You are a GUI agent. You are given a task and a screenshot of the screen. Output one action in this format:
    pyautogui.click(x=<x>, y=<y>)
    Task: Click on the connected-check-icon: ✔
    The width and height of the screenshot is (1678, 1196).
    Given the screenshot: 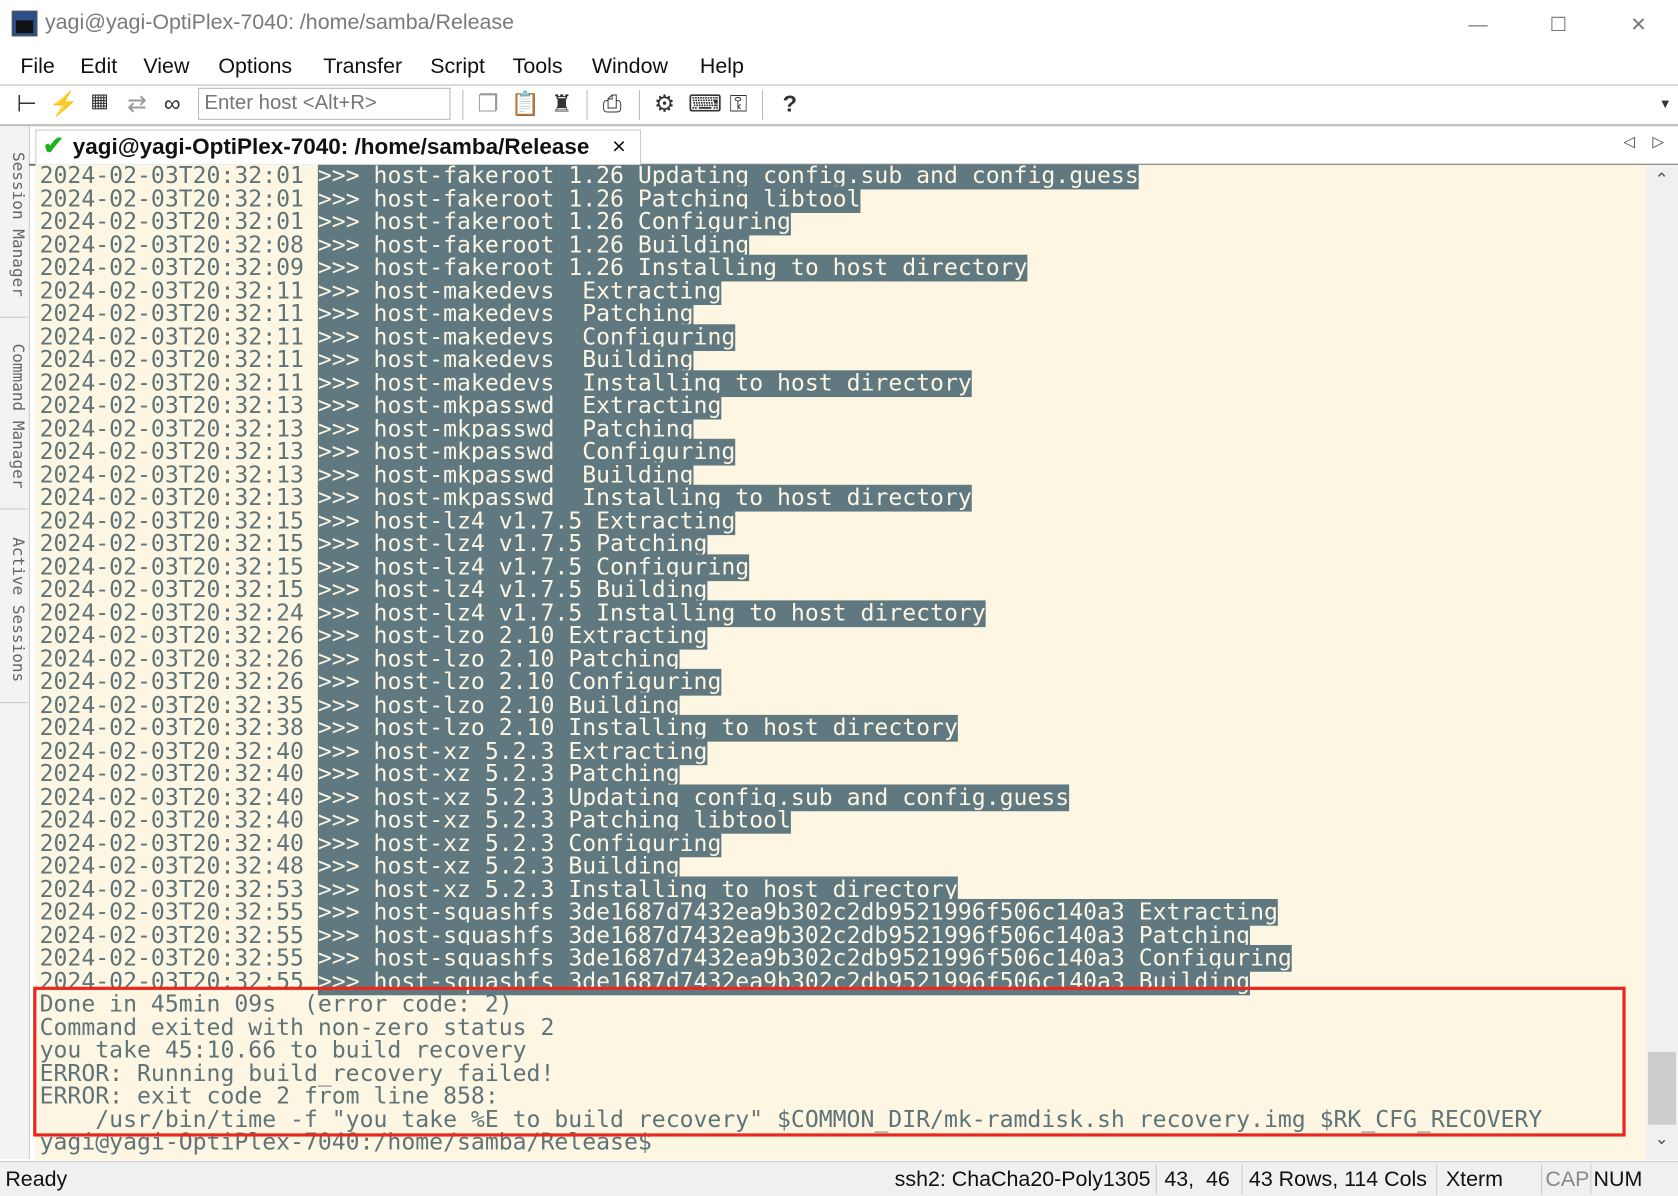 What is the action you would take?
    pyautogui.click(x=53, y=146)
    